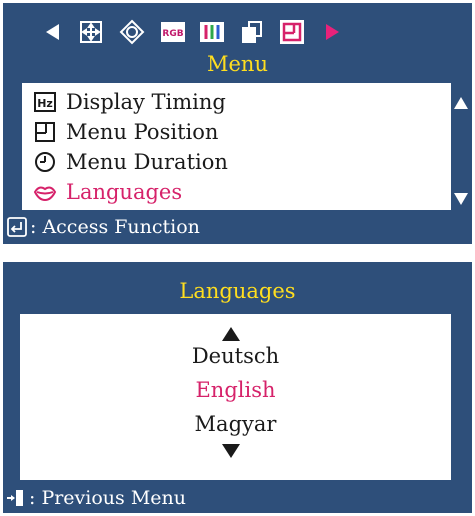 Image resolution: width=475 pixels, height=516 pixels. I want to click on menu-item-label: Languages, so click(124, 192).